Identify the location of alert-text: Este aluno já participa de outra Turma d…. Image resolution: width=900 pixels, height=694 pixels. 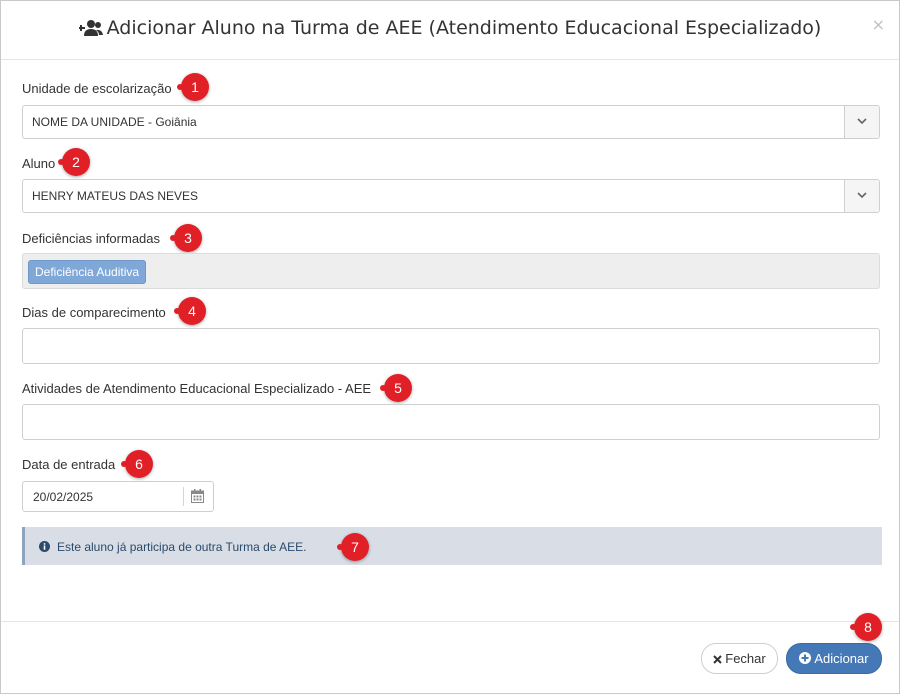
(182, 547).